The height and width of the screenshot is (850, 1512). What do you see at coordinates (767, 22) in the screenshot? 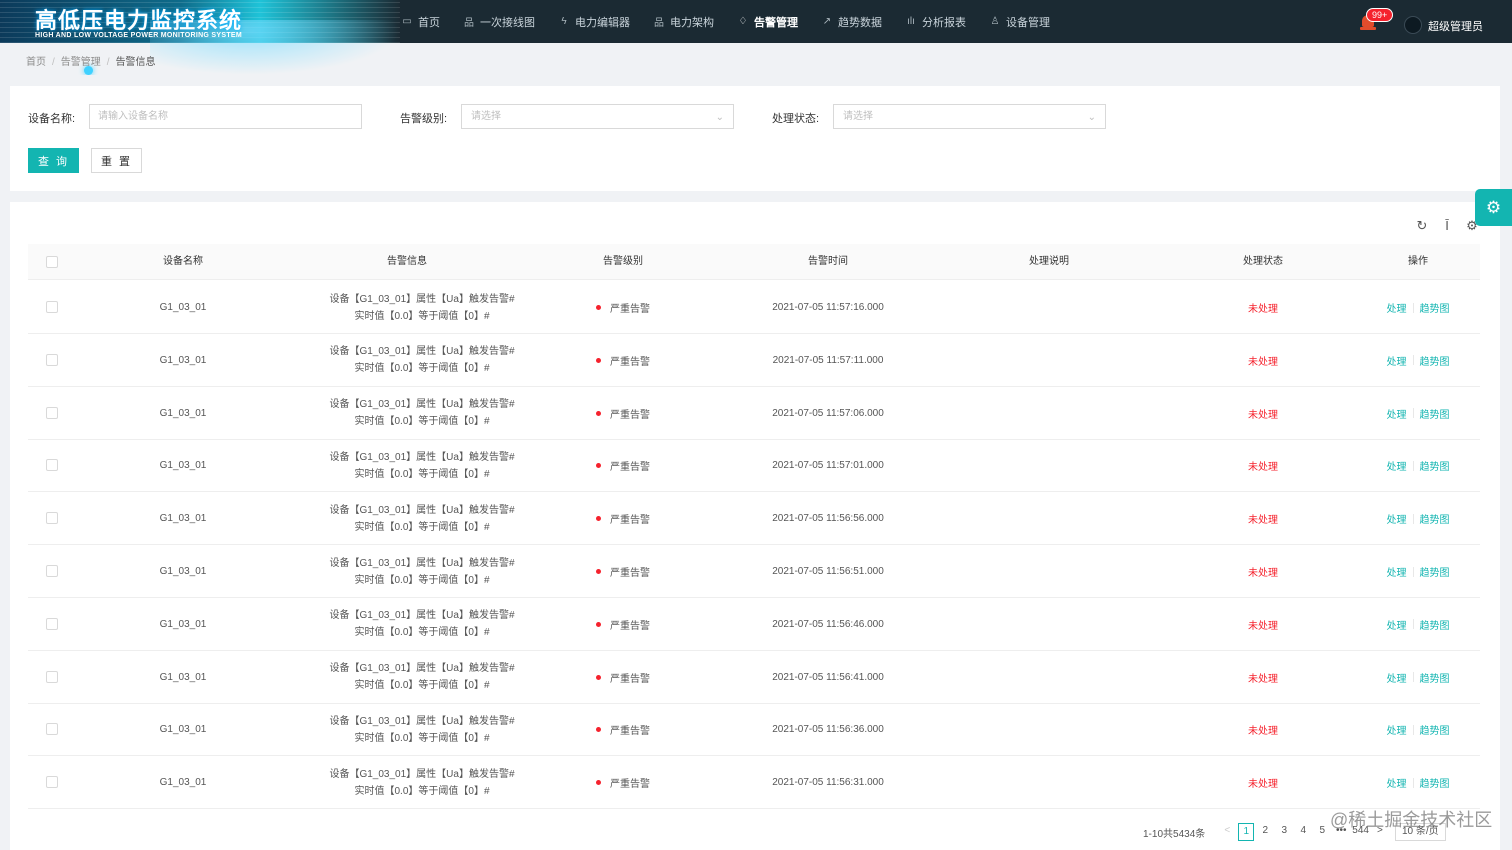
I see `nav-item-4: ♢ 告警管理` at bounding box center [767, 22].